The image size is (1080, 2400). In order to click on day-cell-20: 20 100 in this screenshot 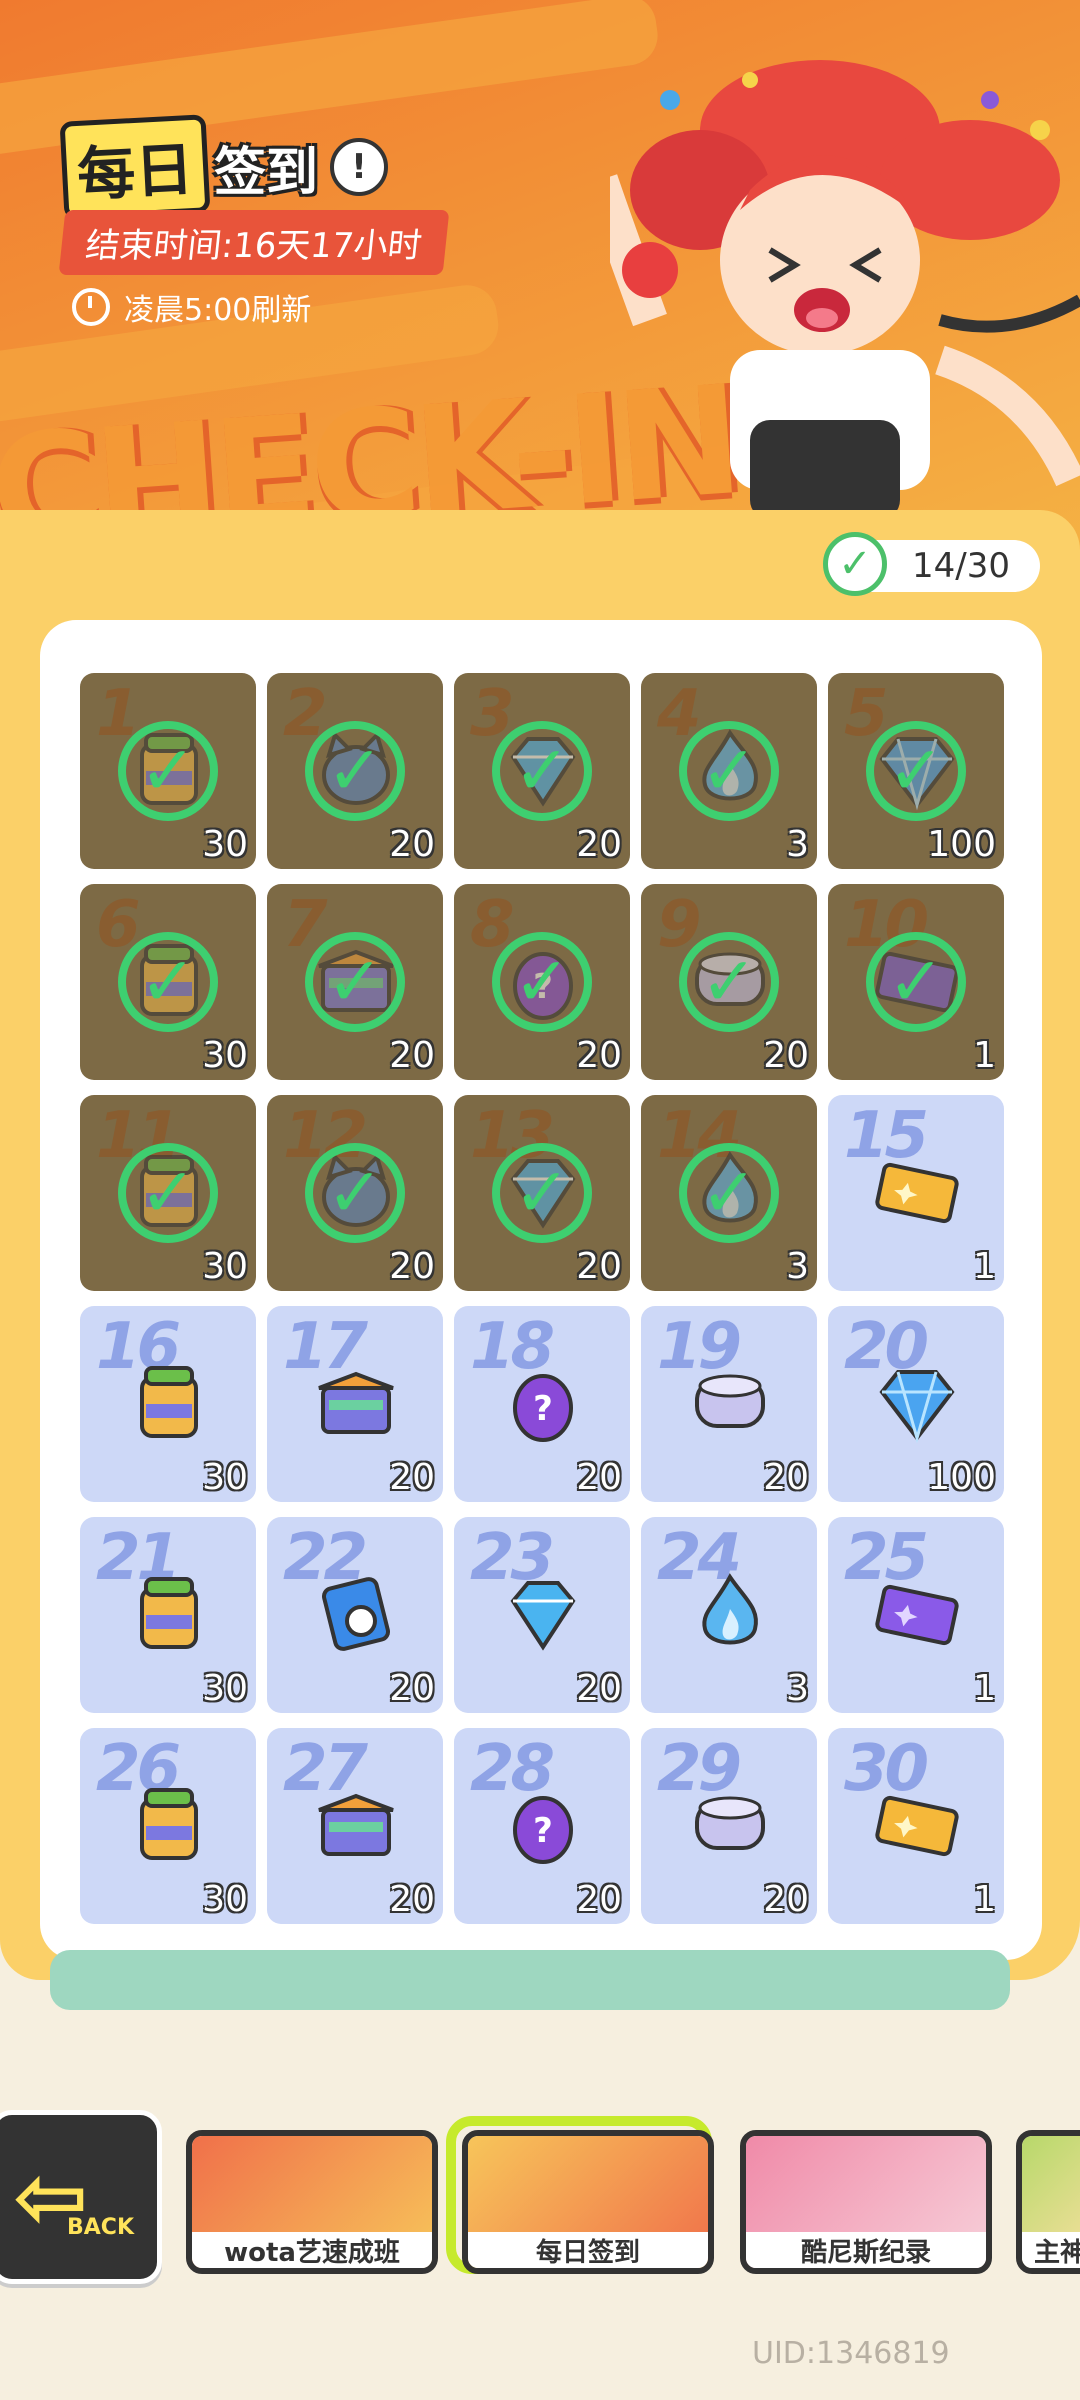, I will do `click(916, 1404)`.